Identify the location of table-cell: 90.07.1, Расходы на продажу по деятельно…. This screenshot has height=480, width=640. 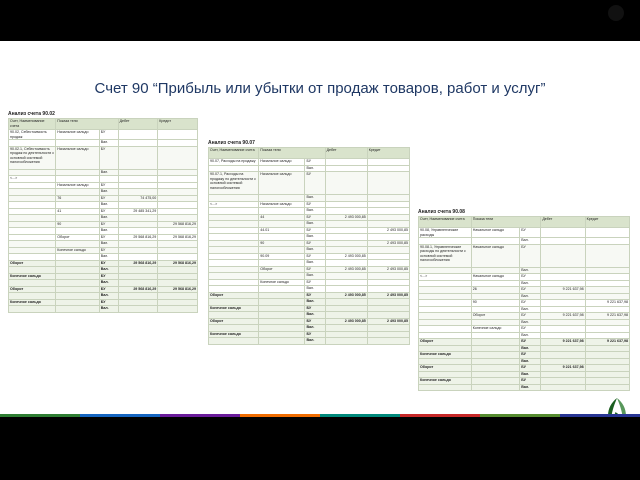
(233, 183).